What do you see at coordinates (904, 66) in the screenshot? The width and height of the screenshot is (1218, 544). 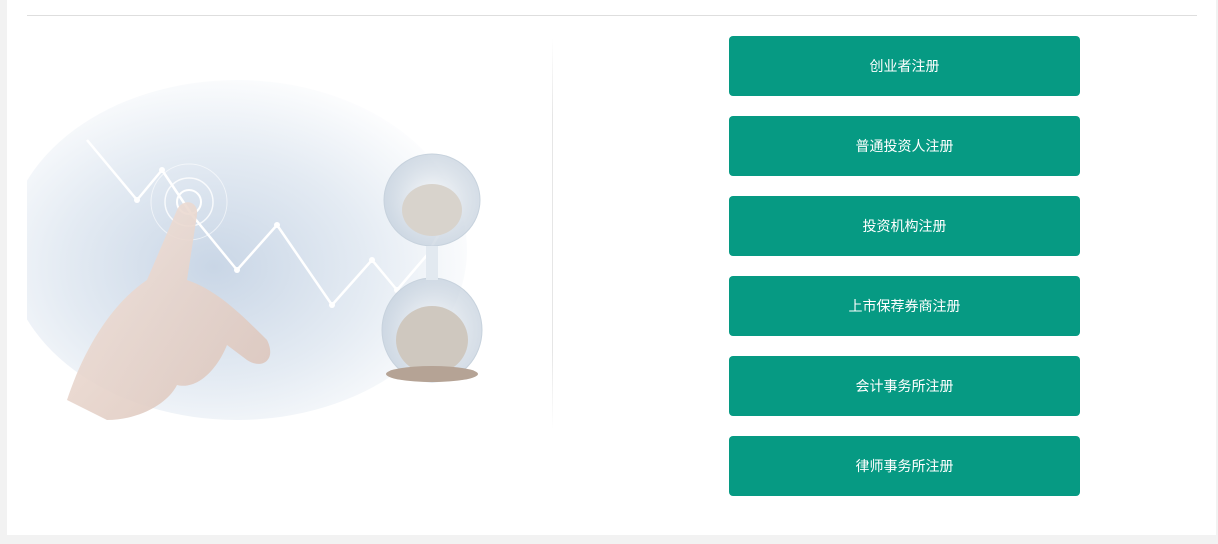 I see `entrepreneur-register-button: 创业者注册` at bounding box center [904, 66].